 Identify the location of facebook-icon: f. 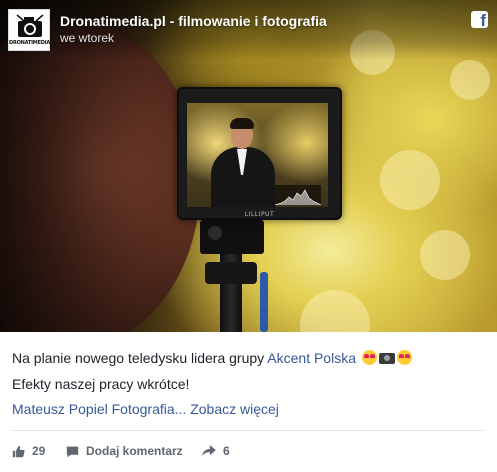
(479, 19).